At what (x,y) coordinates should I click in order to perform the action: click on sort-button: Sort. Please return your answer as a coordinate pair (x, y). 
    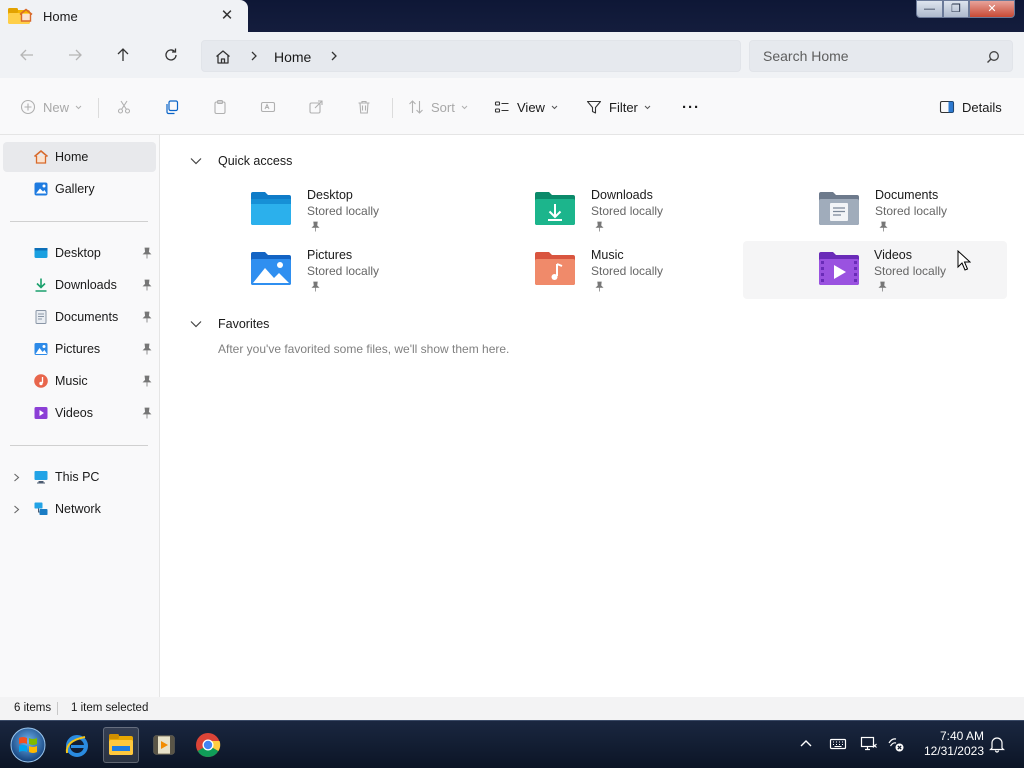
    Looking at the image, I should click on (438, 107).